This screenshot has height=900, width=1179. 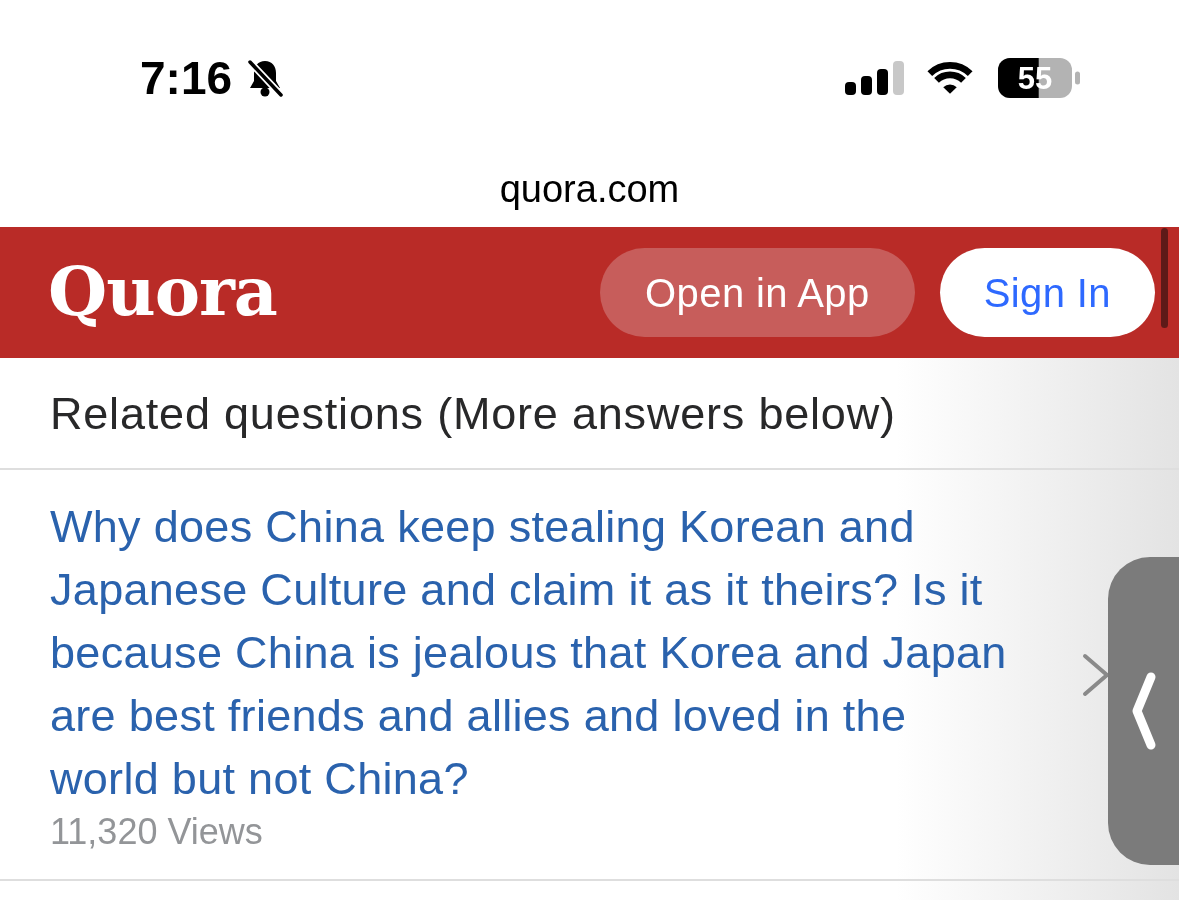 I want to click on chevron-right-icon, so click(x=1096, y=674).